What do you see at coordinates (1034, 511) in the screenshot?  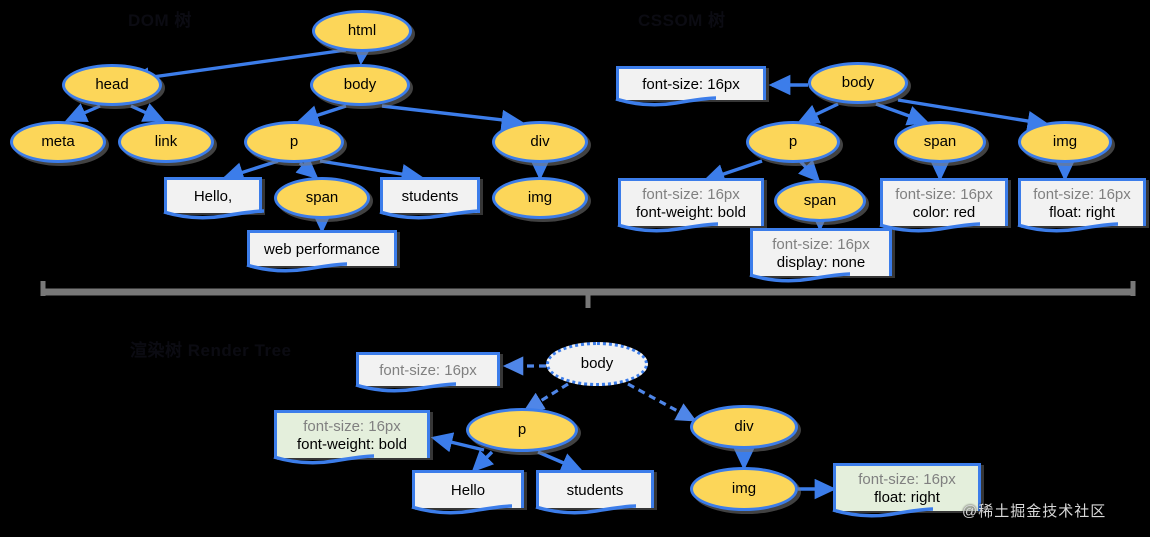 I see `watermark: @稀土掘金技术社区` at bounding box center [1034, 511].